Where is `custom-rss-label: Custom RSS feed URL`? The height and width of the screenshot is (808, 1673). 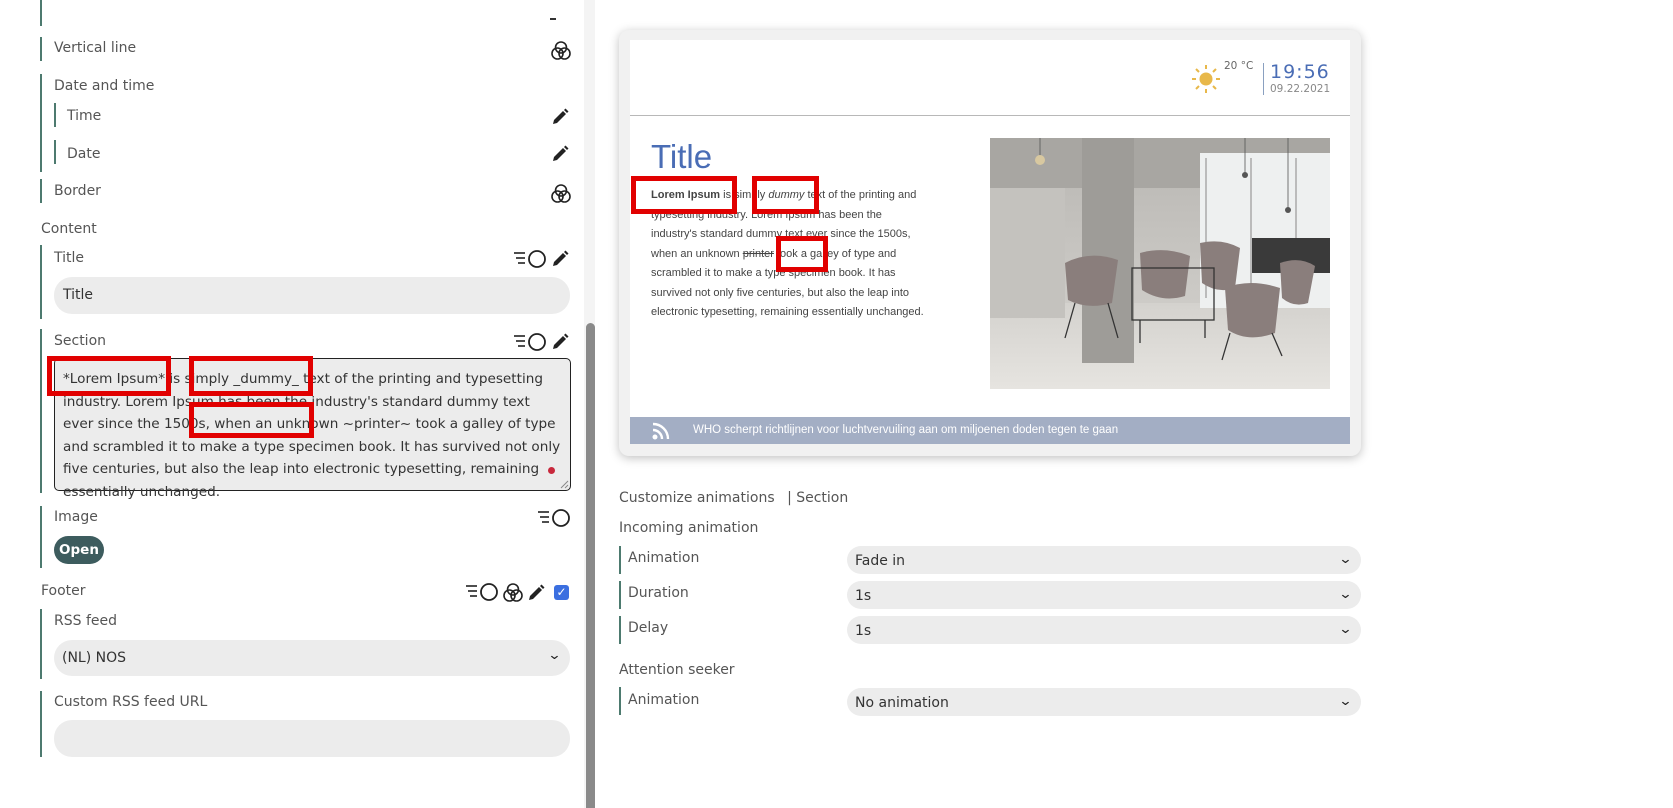
custom-rss-label: Custom RSS feed URL is located at coordinates (131, 702).